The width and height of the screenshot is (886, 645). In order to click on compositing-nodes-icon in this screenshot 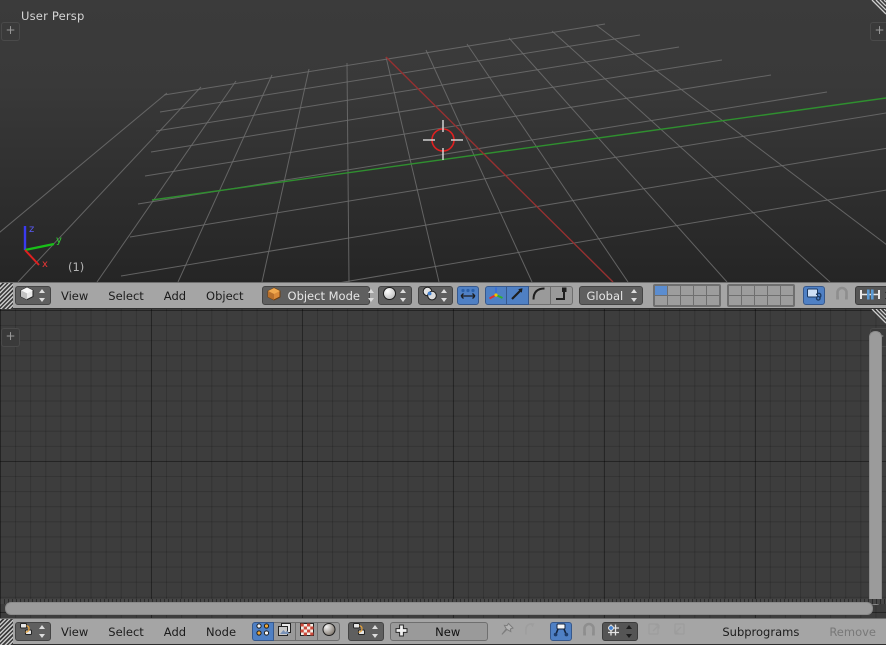, I will do `click(285, 631)`.